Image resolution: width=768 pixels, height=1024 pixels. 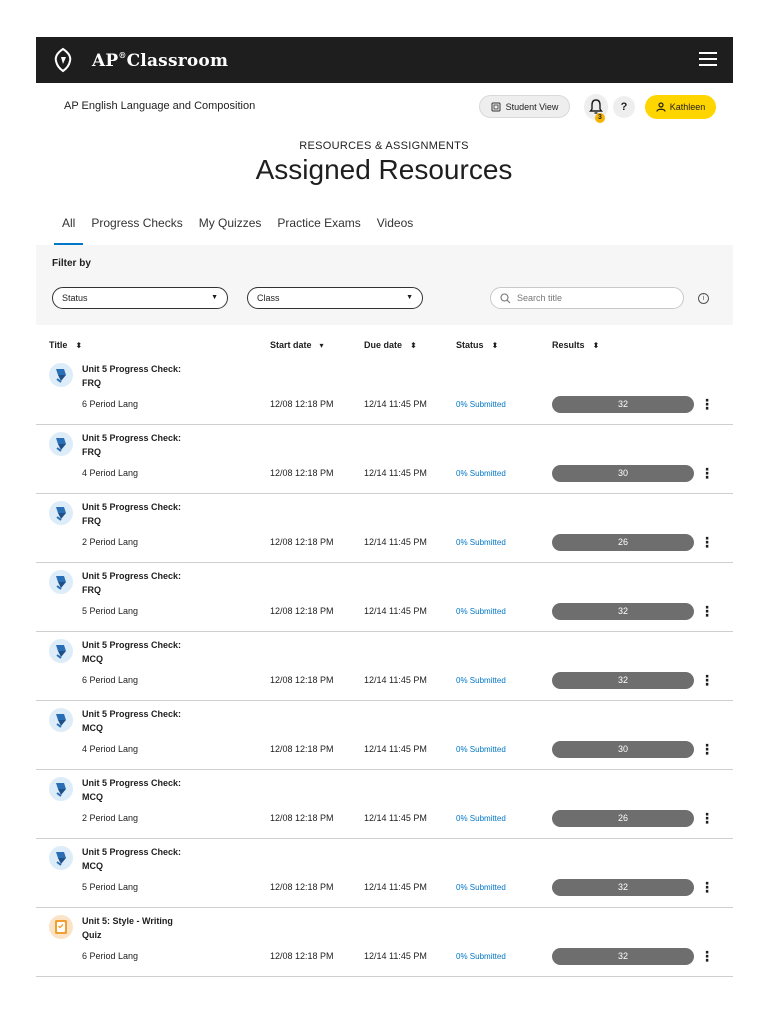 What do you see at coordinates (708, 59) in the screenshot?
I see `hamburger-menu-icon` at bounding box center [708, 59].